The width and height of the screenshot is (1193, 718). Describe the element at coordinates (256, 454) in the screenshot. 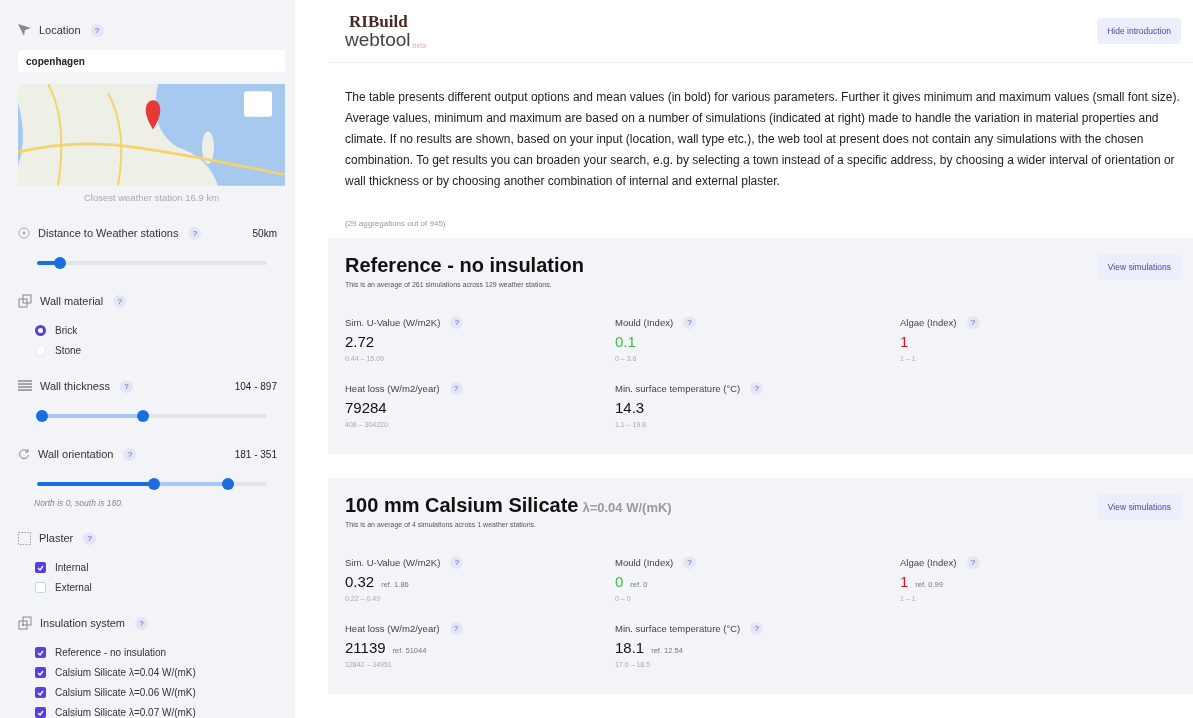

I see `filter-reading: 181 - 351` at that location.